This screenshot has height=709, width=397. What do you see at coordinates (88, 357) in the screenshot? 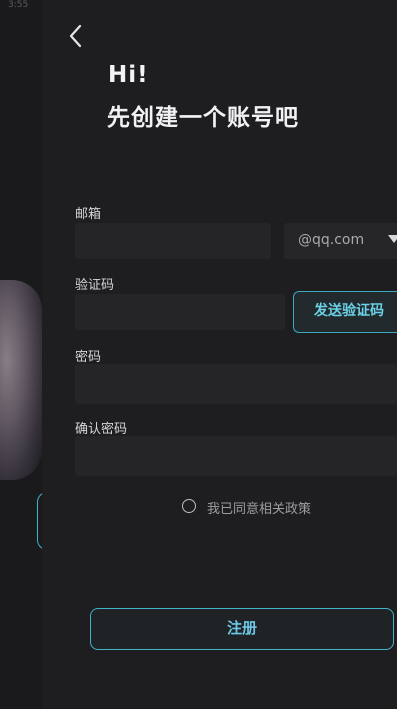
I see `password-label: 密码` at bounding box center [88, 357].